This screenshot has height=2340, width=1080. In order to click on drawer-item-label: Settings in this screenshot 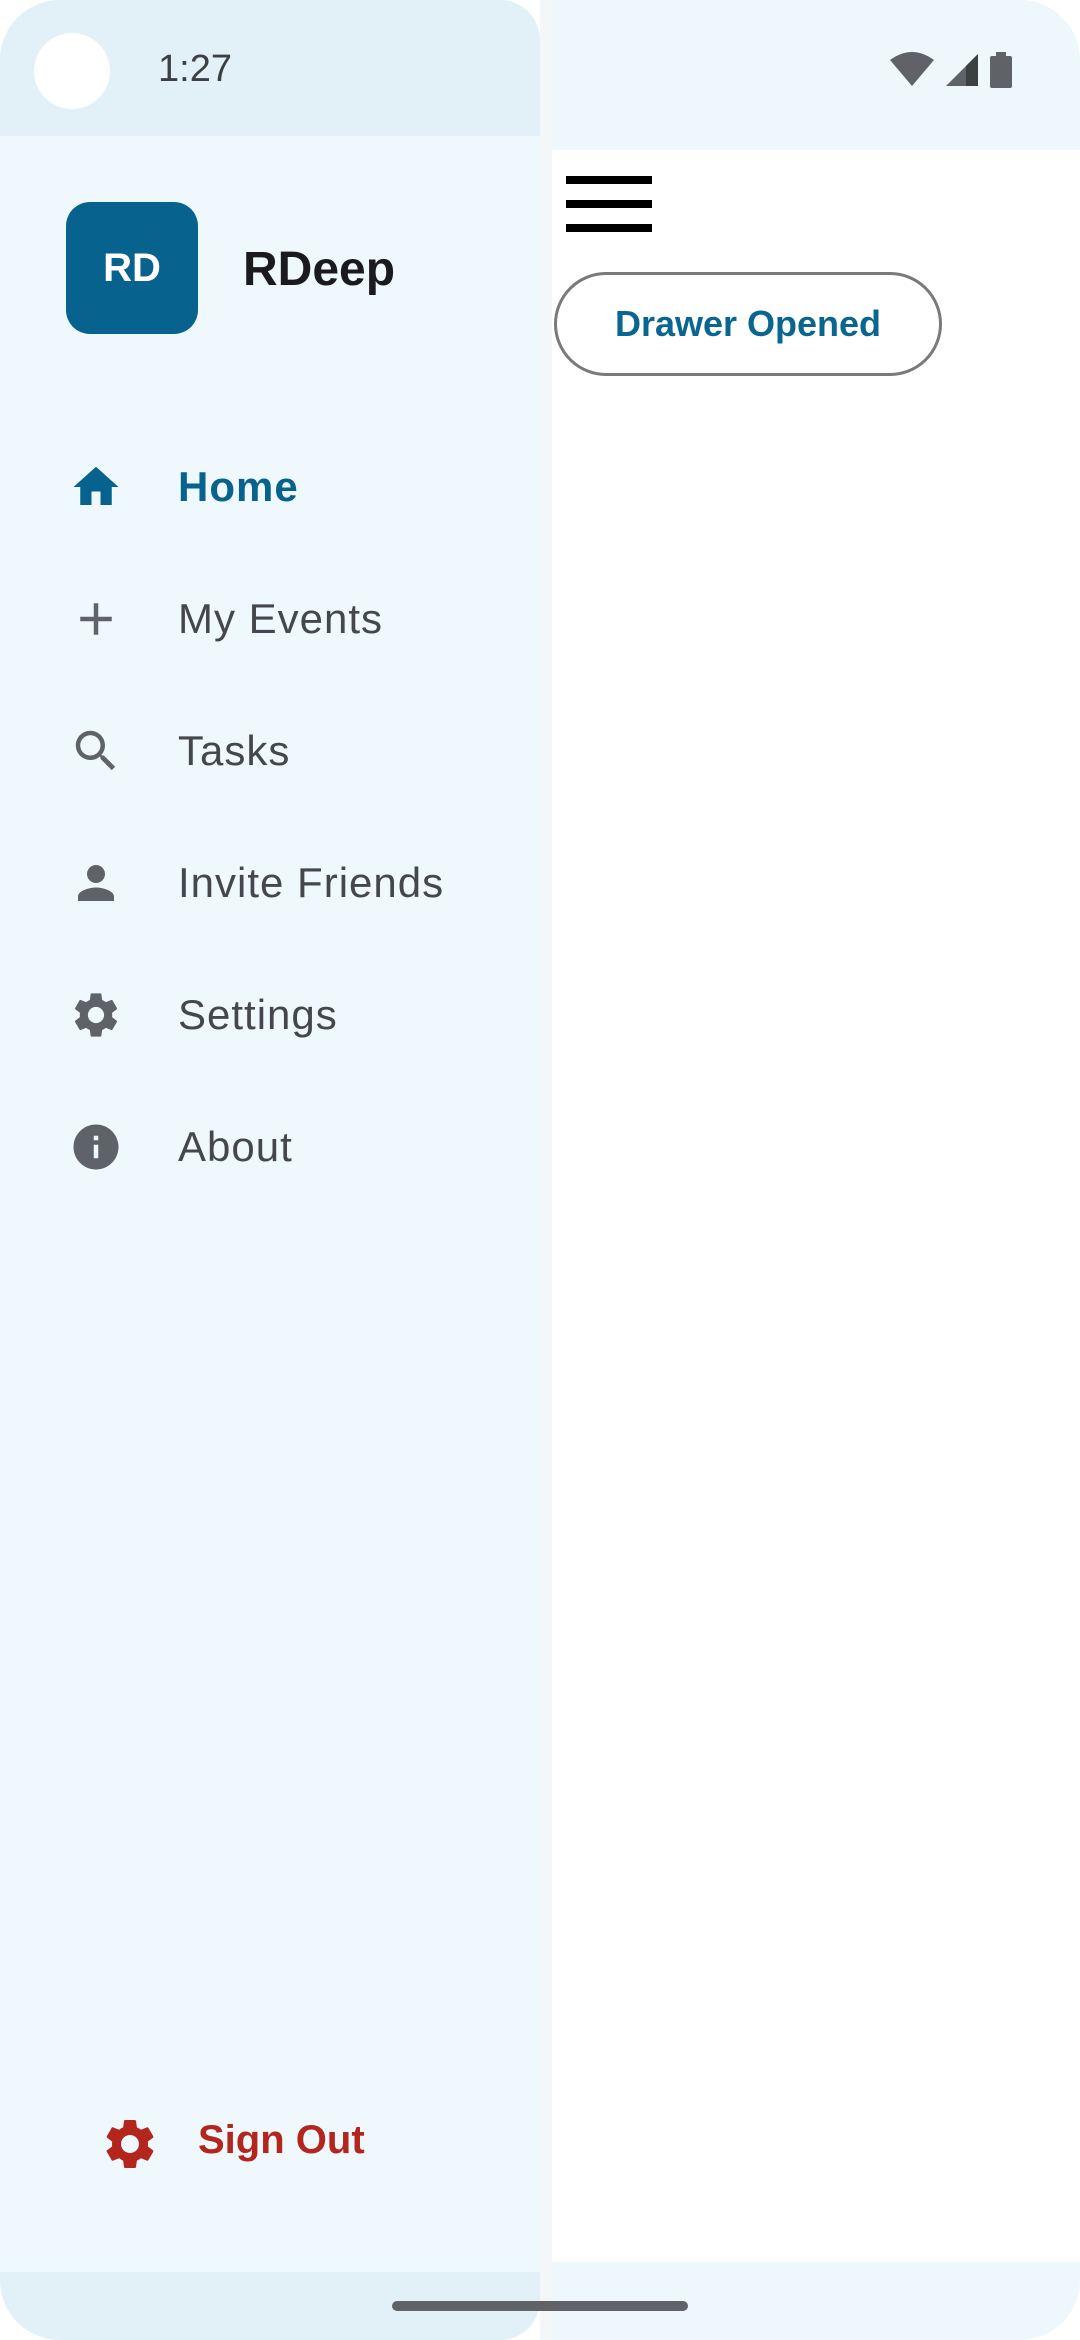, I will do `click(258, 1014)`.